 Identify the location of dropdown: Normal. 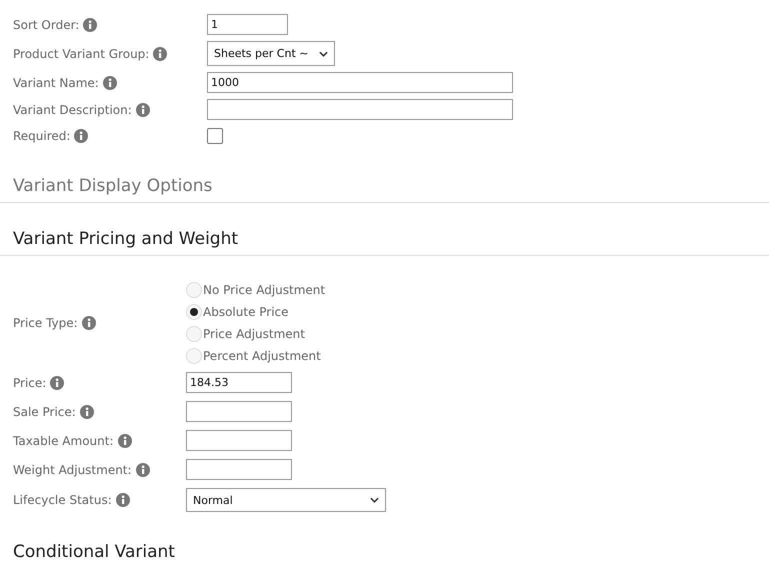
(286, 500).